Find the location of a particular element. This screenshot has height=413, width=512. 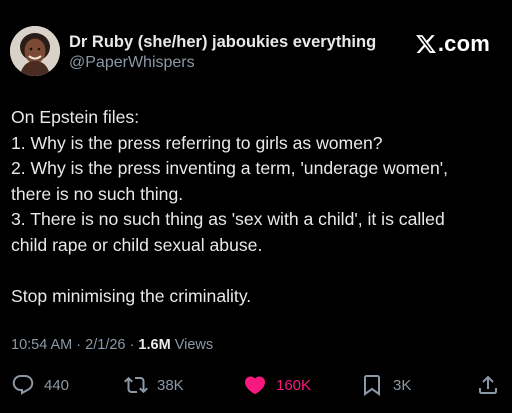

bookmark-count: 3K is located at coordinates (402, 385).